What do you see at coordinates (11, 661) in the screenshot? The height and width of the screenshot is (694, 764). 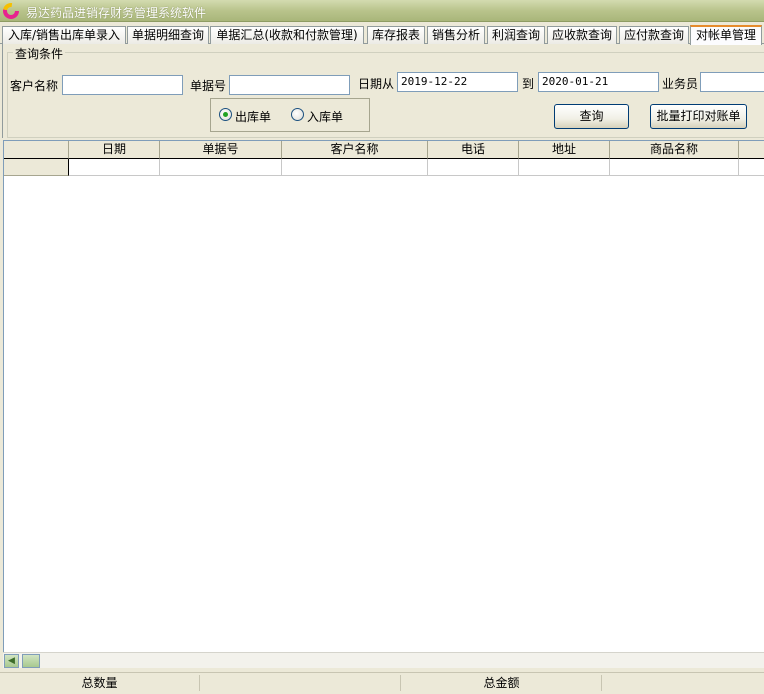 I see `scroll-left-icon: ◀` at bounding box center [11, 661].